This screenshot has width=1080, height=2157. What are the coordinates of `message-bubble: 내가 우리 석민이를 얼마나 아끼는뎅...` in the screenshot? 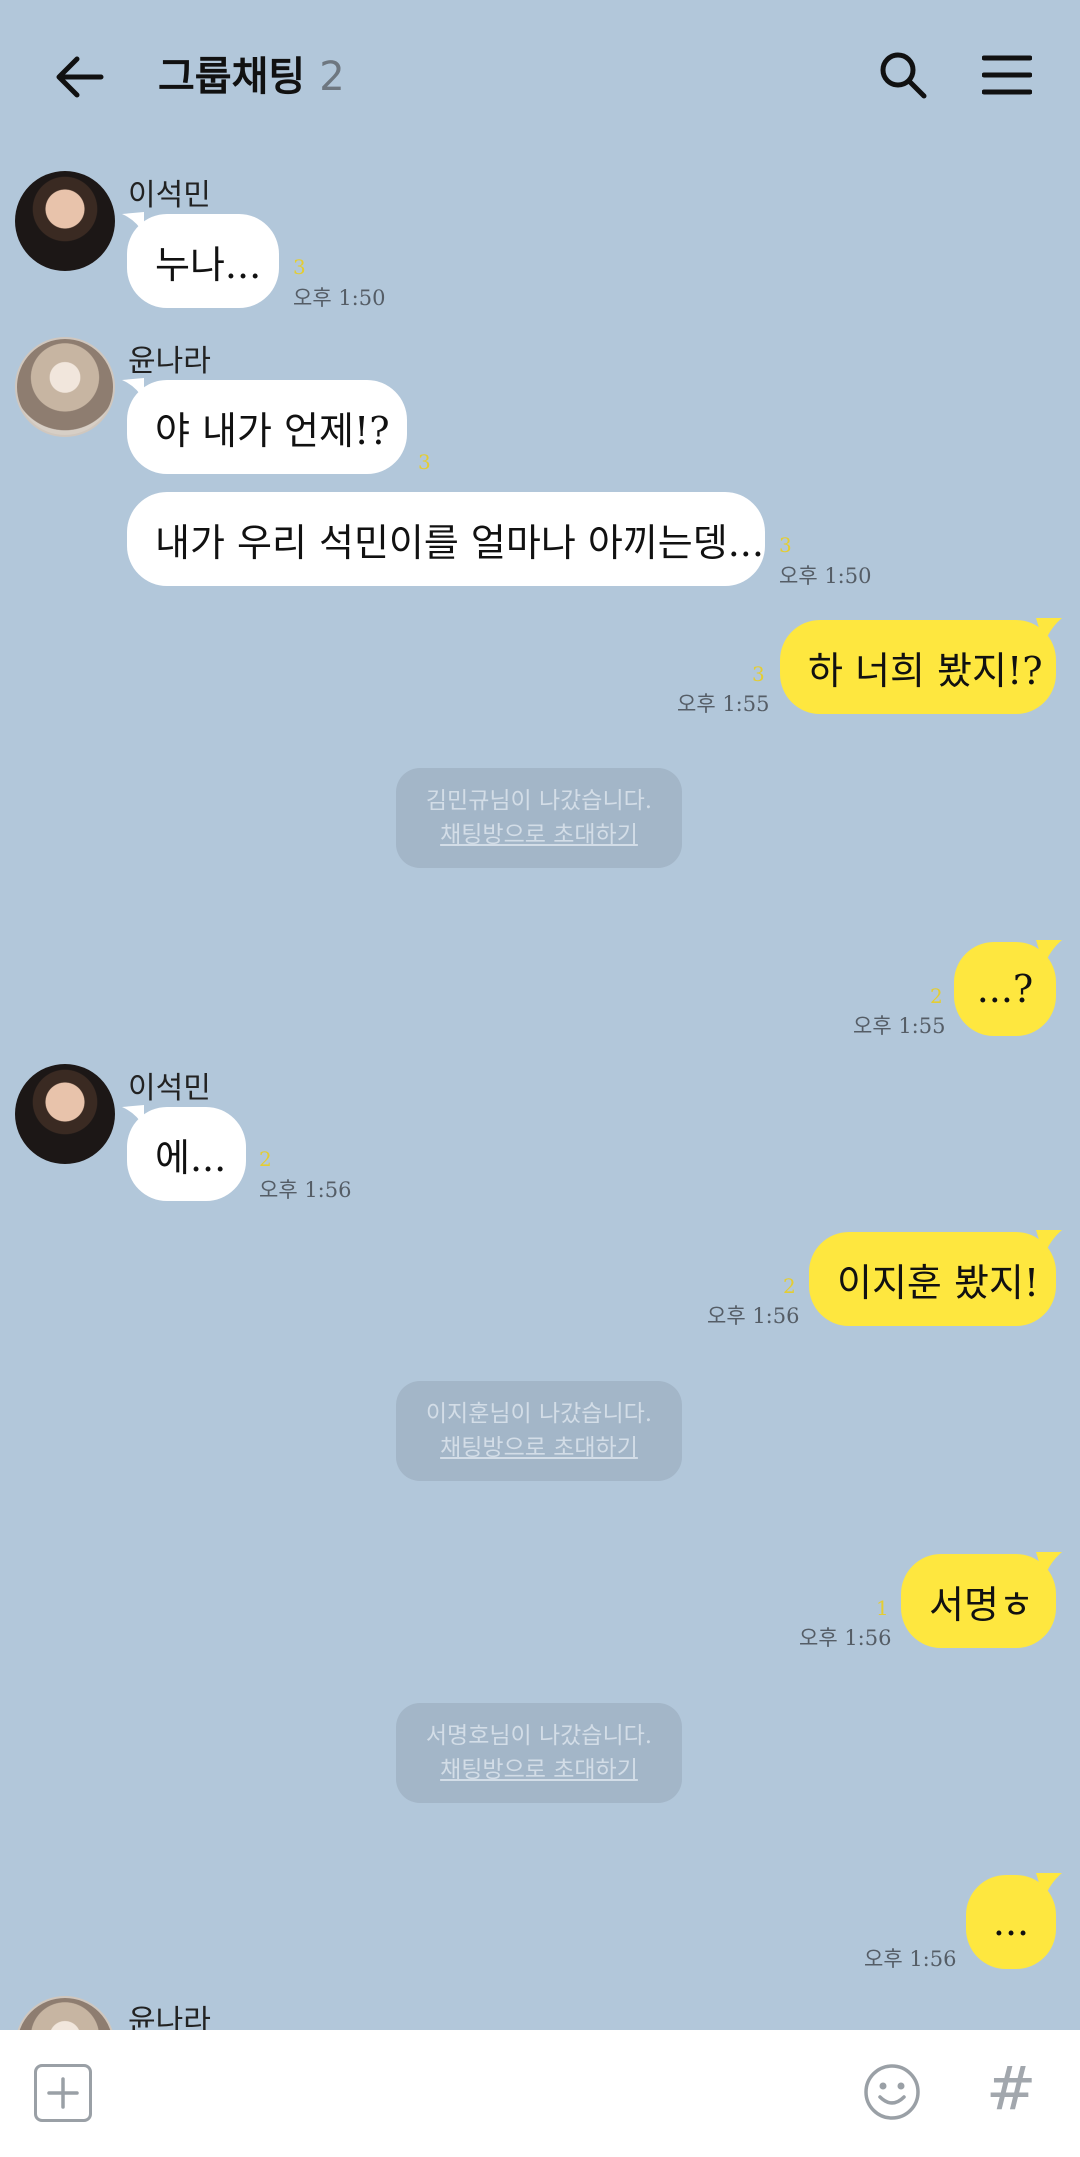 It's located at (446, 539).